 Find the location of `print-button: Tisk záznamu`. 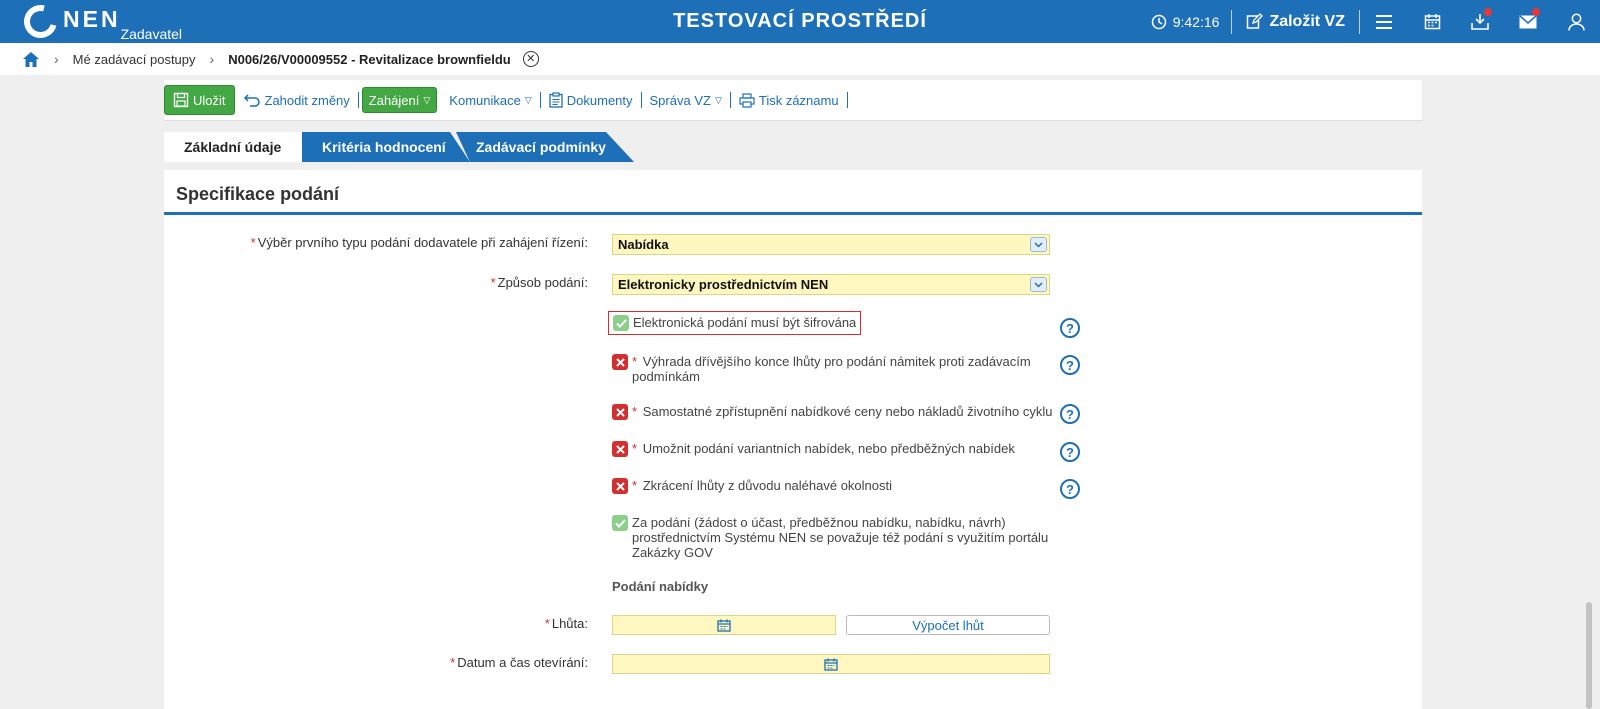

print-button: Tisk záznamu is located at coordinates (789, 100).